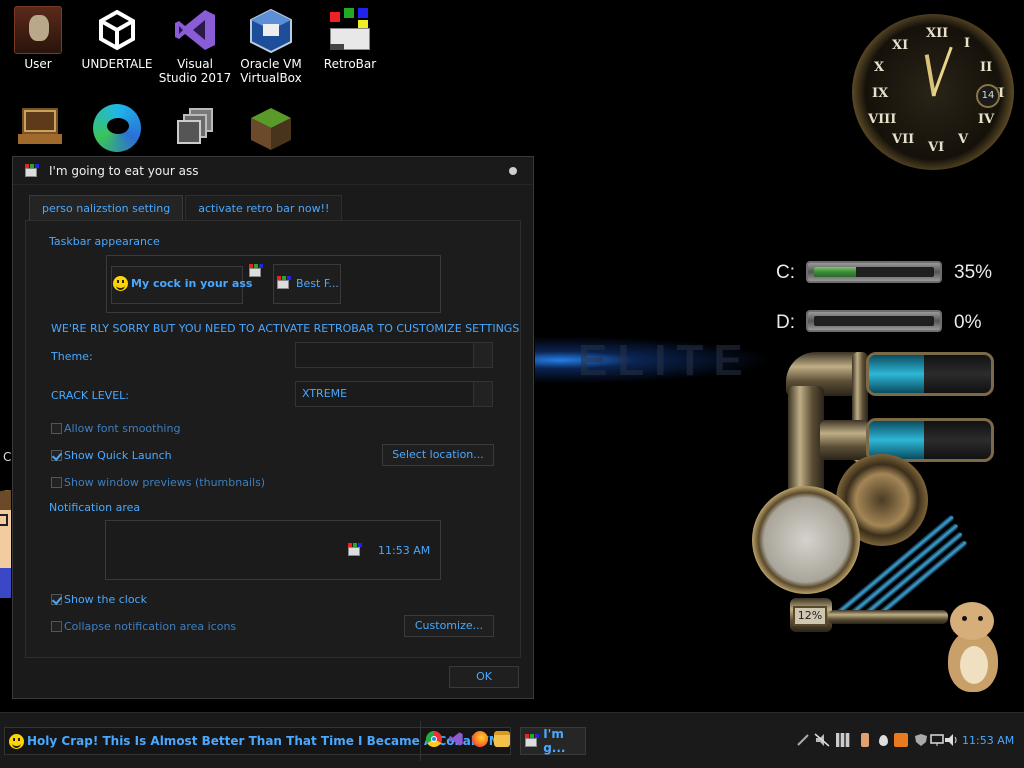 This screenshot has width=1024, height=768. What do you see at coordinates (785, 272) in the screenshot?
I see `drive-c-label: C:` at bounding box center [785, 272].